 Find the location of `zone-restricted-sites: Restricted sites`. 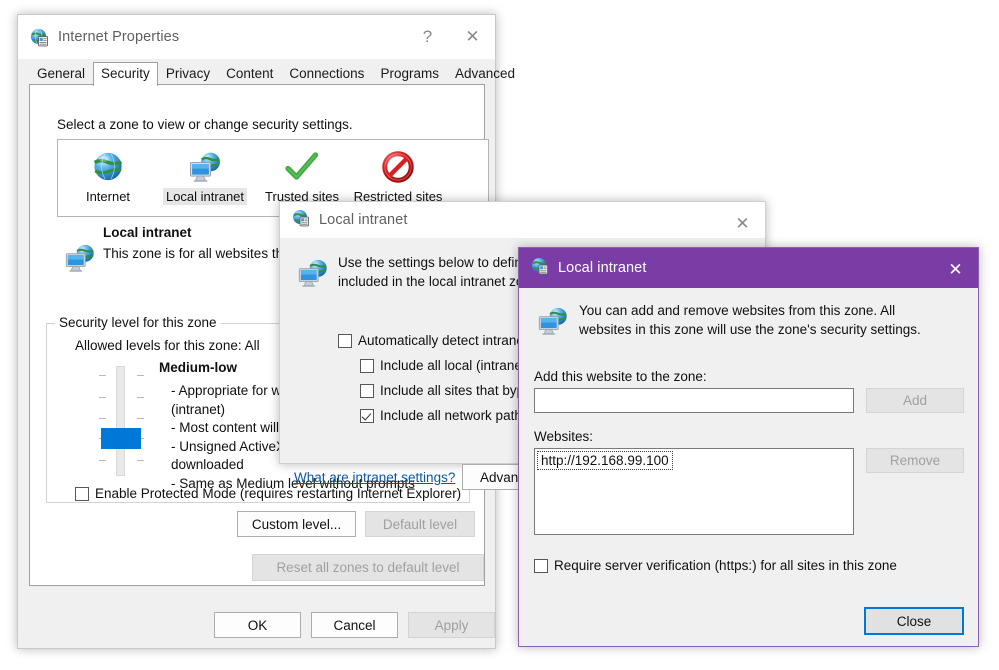

zone-restricted-sites: Restricted sites is located at coordinates (398, 176).